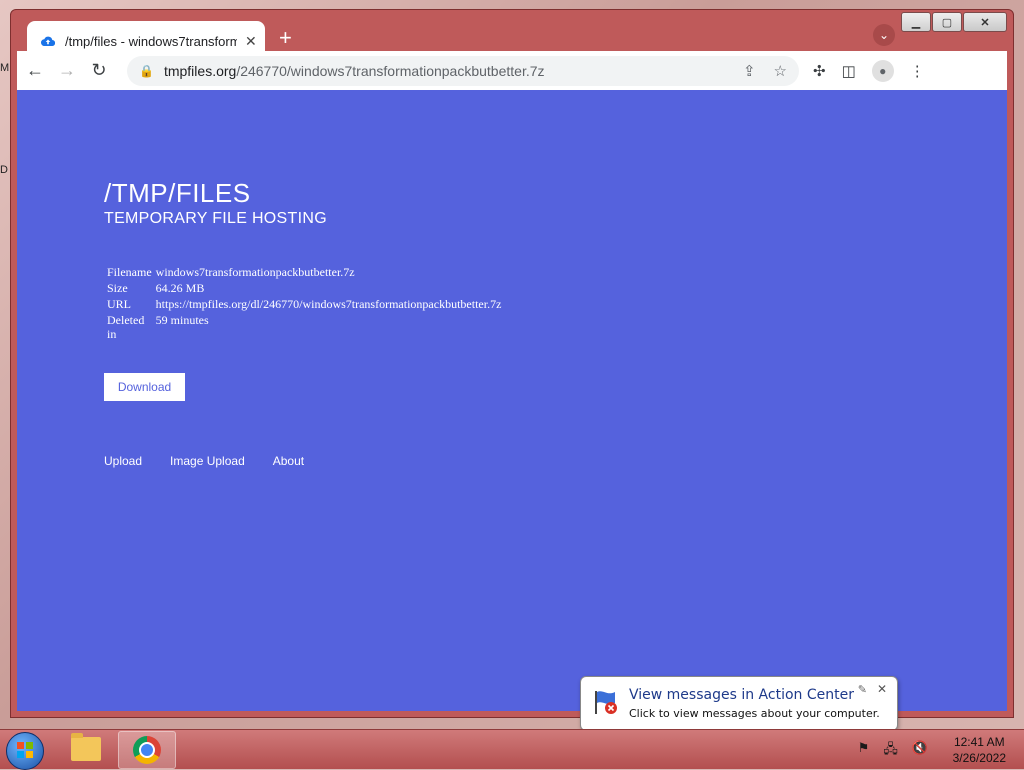  I want to click on taskbar: ⚑ 🖧 🔇 12:41 AM 3/26/2022, so click(512, 749).